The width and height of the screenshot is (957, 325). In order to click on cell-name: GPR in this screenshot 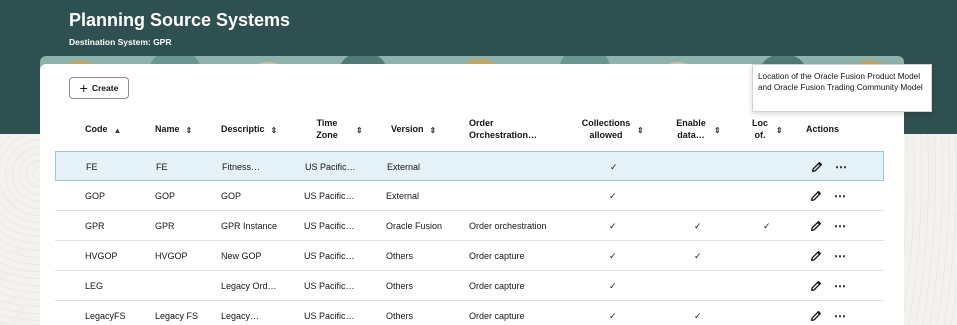, I will do `click(165, 226)`.